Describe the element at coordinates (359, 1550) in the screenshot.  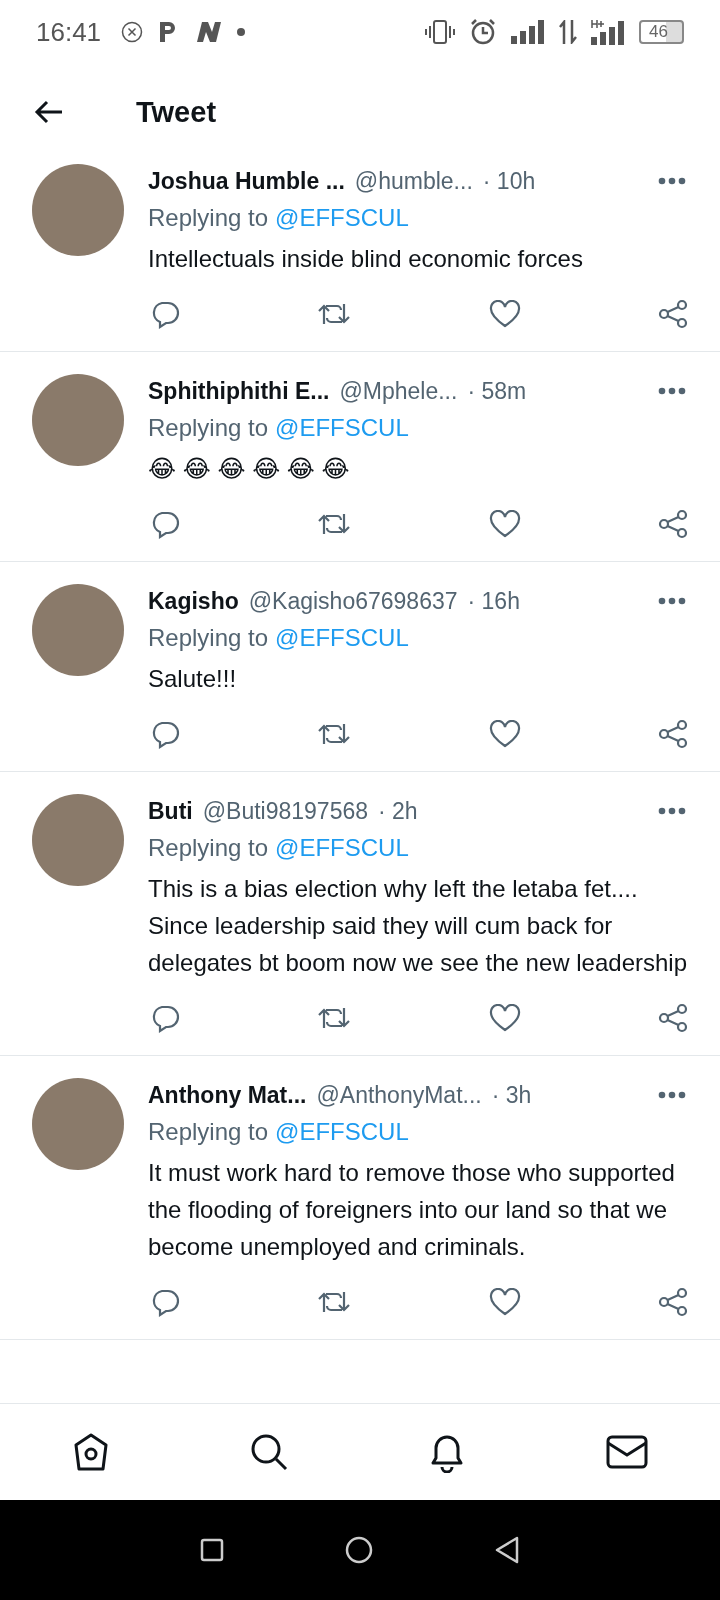
I see `home-circle-icon` at that location.